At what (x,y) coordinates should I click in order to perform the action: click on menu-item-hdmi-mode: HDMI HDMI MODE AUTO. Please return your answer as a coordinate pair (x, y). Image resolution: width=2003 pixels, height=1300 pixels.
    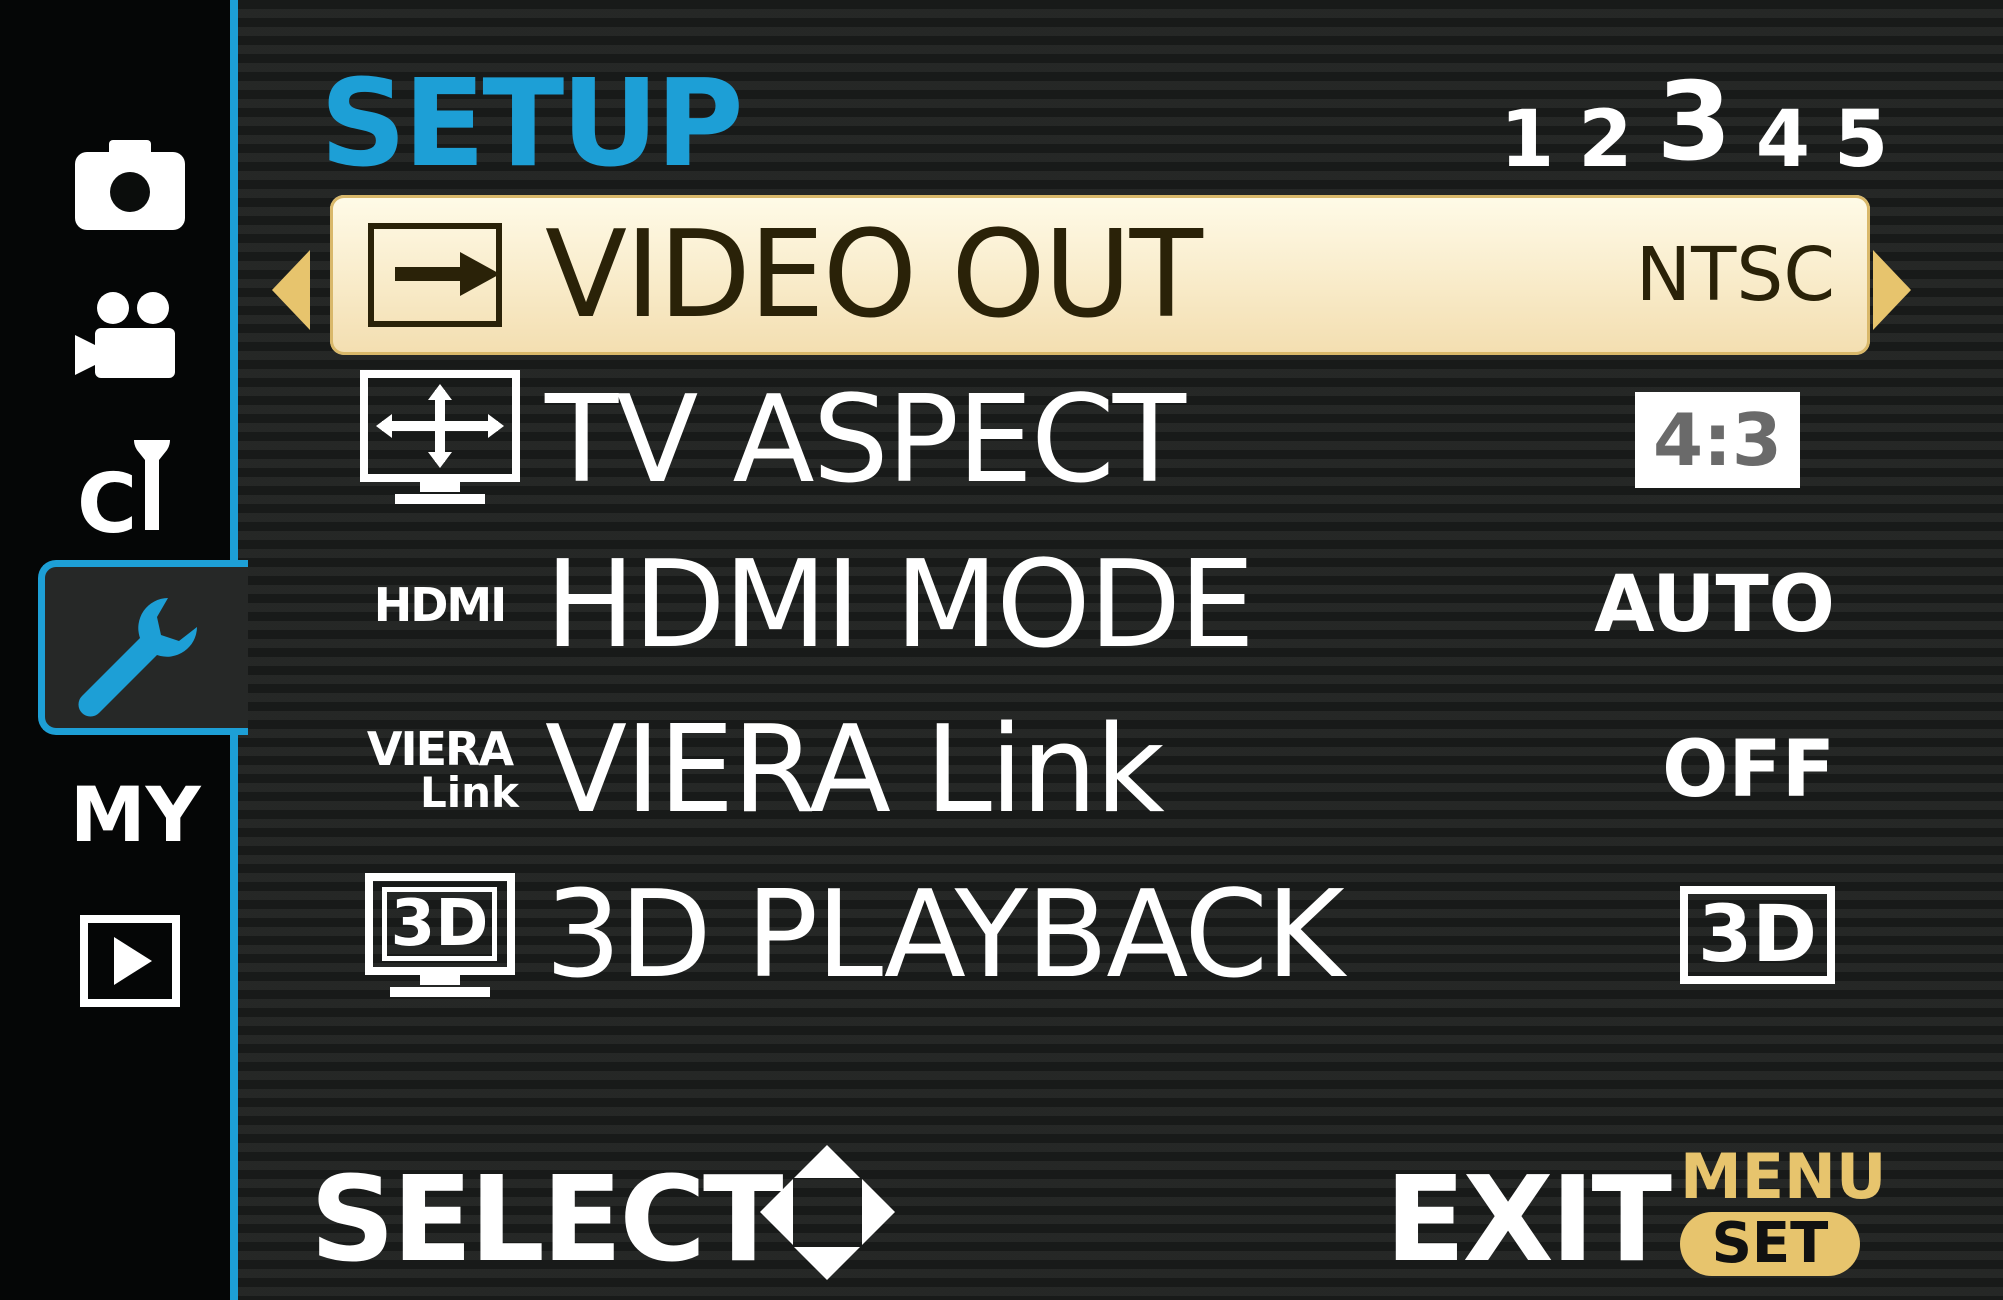
    Looking at the image, I should click on (1100, 605).